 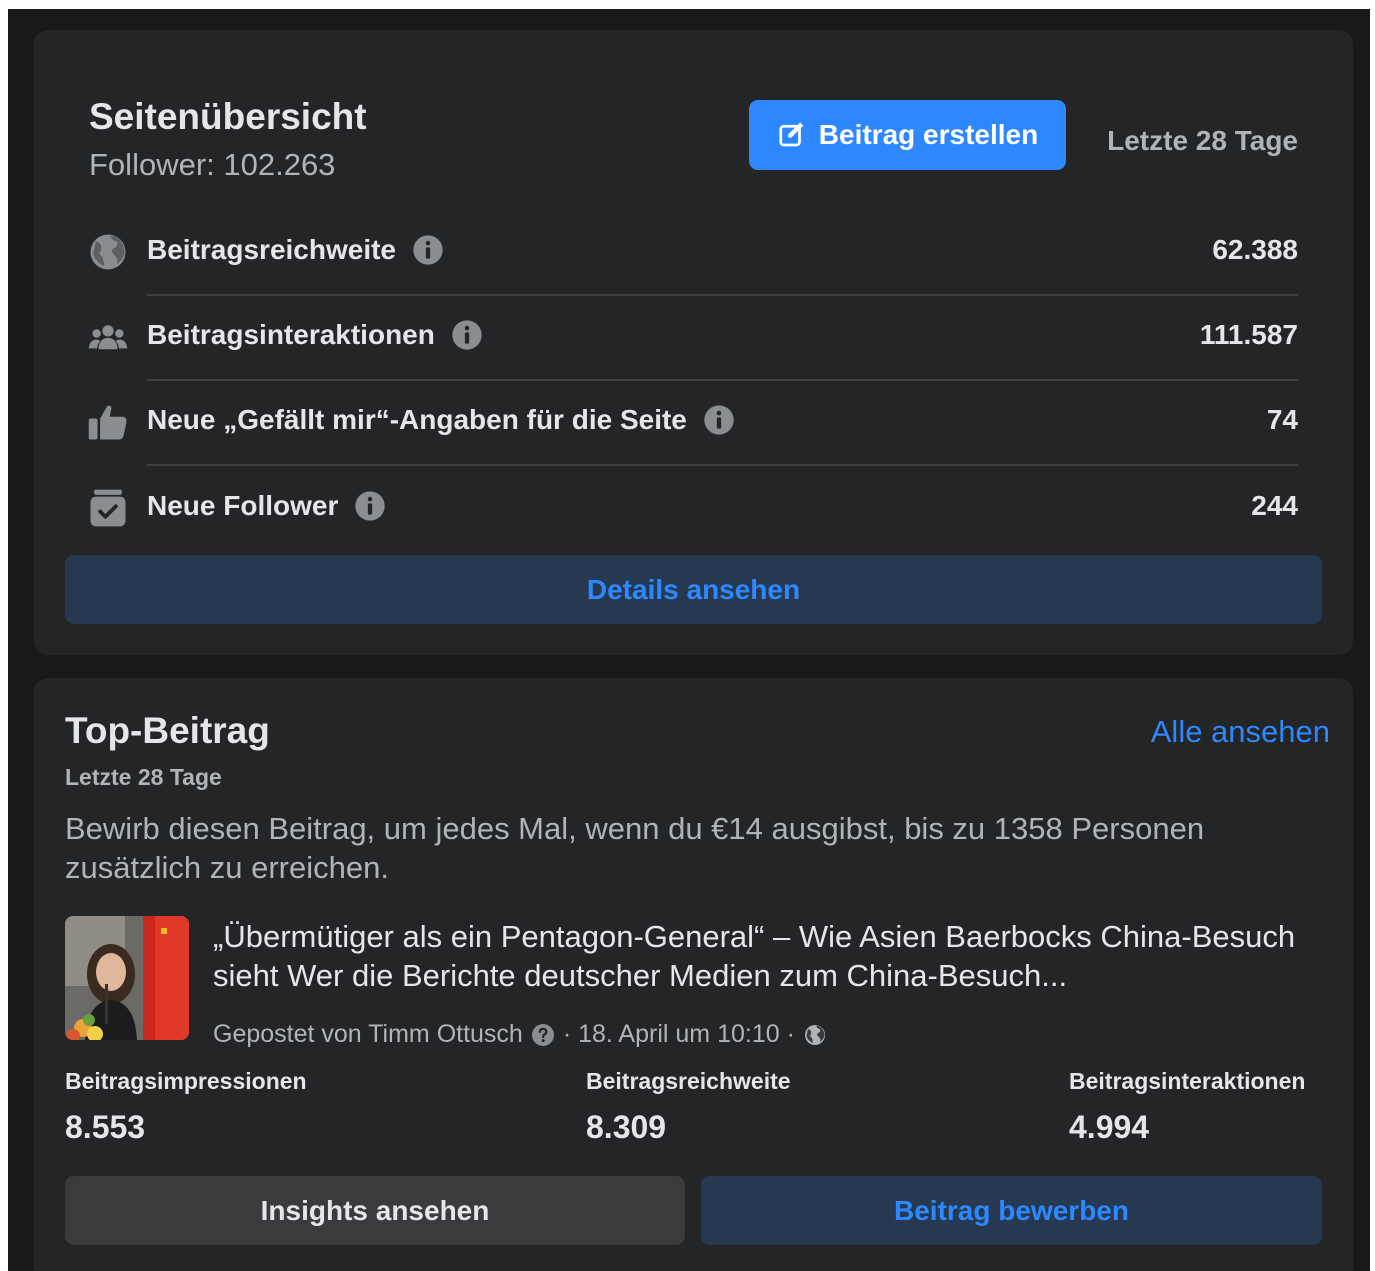 What do you see at coordinates (291, 334) in the screenshot?
I see `metric-label: Beitragsinteraktionen` at bounding box center [291, 334].